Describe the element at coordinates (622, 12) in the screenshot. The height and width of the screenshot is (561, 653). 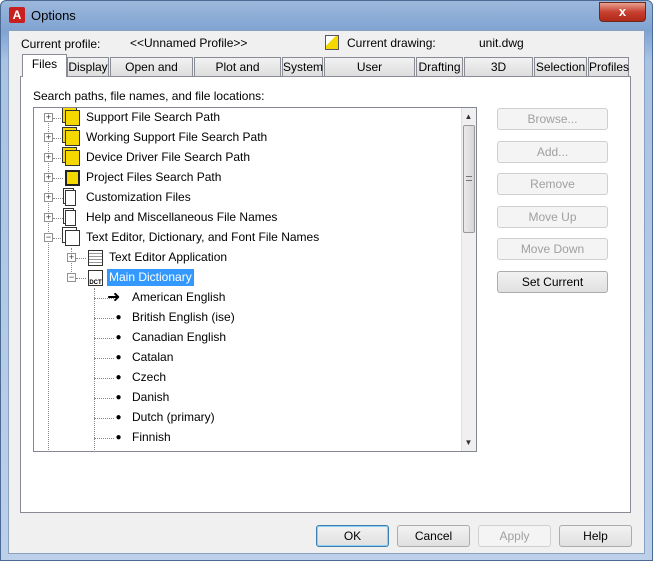
I see `close-button: x` at that location.